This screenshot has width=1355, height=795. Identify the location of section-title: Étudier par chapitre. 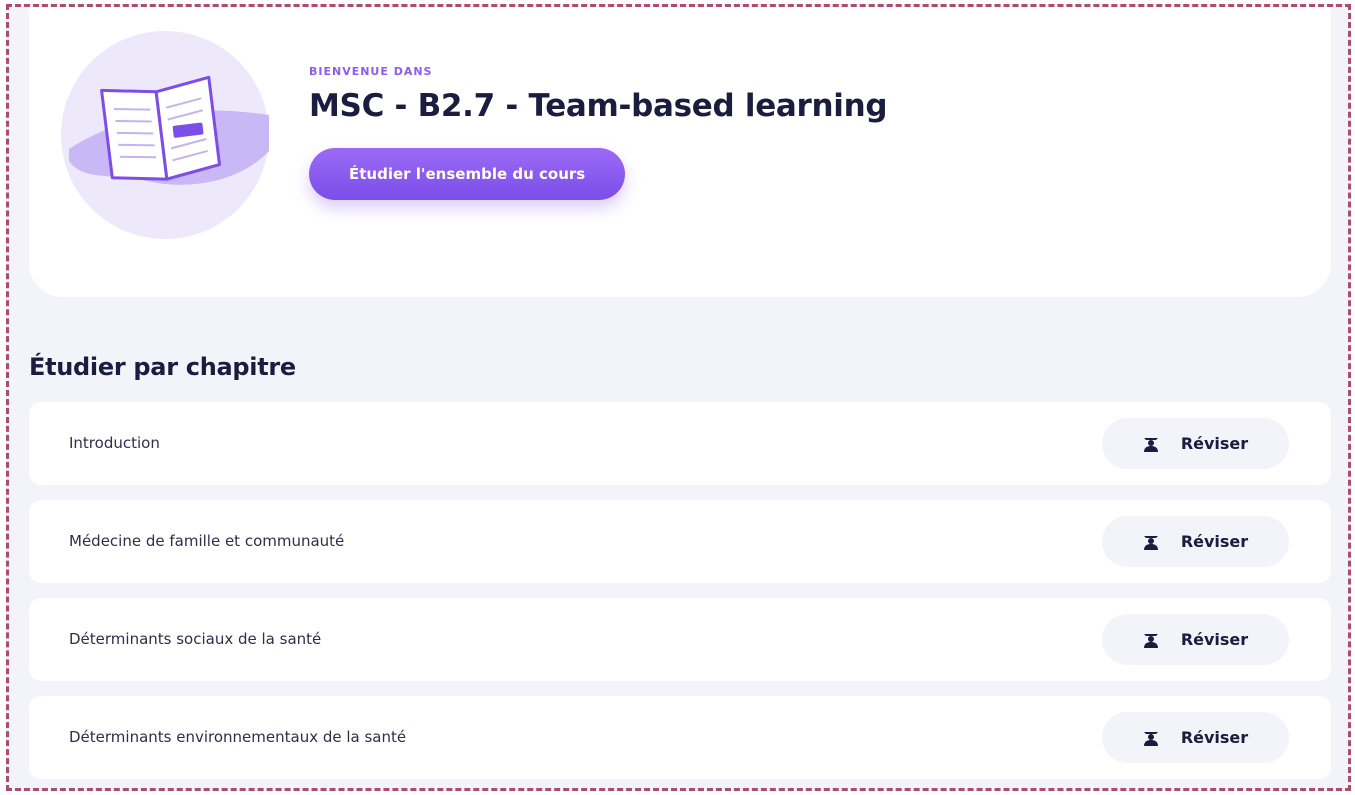
(162, 367).